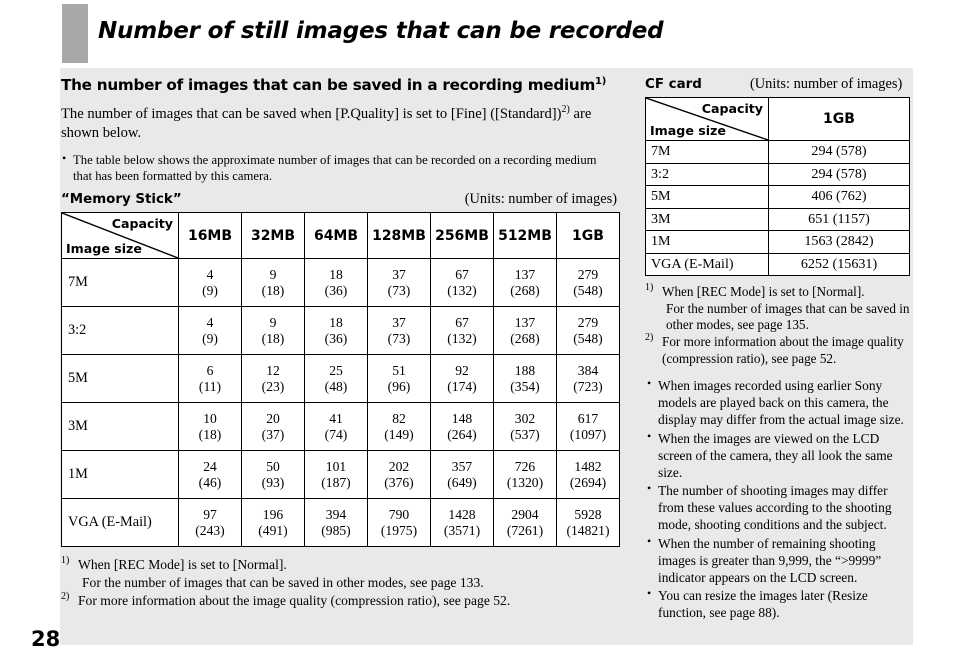 Image resolution: width=954 pixels, height=672 pixels. What do you see at coordinates (525, 475) in the screenshot?
I see `table-cell: 726 (1320)` at bounding box center [525, 475].